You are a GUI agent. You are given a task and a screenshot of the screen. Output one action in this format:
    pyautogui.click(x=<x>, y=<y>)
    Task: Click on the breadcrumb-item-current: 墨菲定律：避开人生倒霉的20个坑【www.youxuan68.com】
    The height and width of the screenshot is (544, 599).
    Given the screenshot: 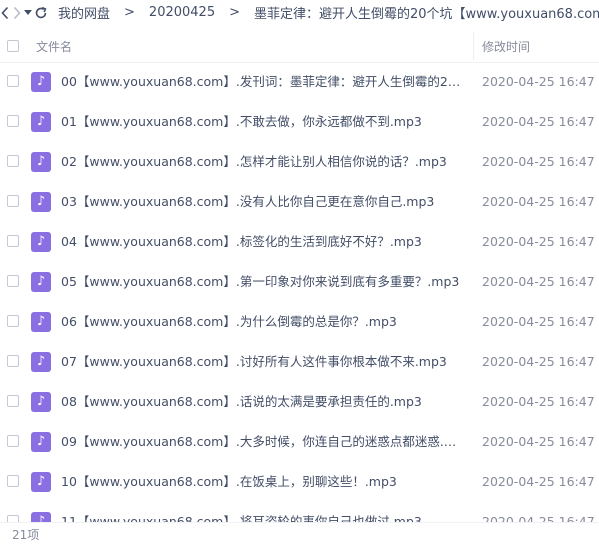 What is the action you would take?
    pyautogui.click(x=426, y=12)
    